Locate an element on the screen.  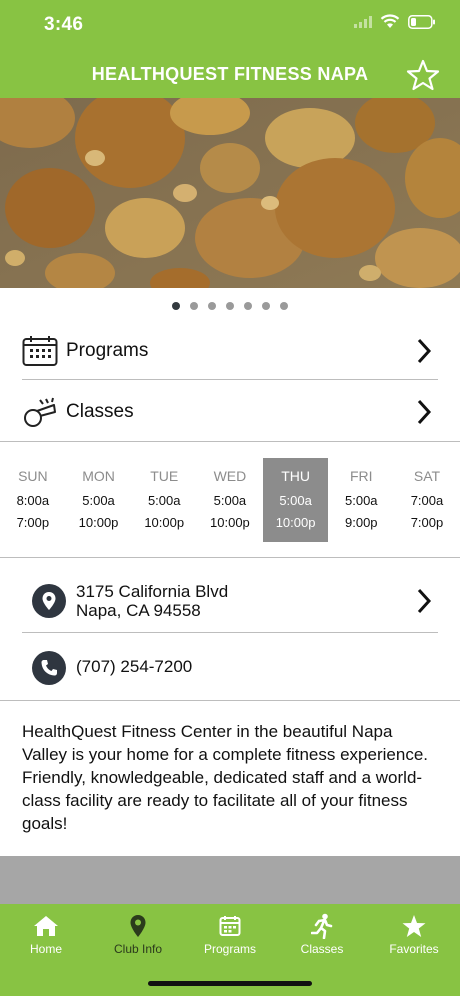
star-icon is located at coordinates (414, 926).